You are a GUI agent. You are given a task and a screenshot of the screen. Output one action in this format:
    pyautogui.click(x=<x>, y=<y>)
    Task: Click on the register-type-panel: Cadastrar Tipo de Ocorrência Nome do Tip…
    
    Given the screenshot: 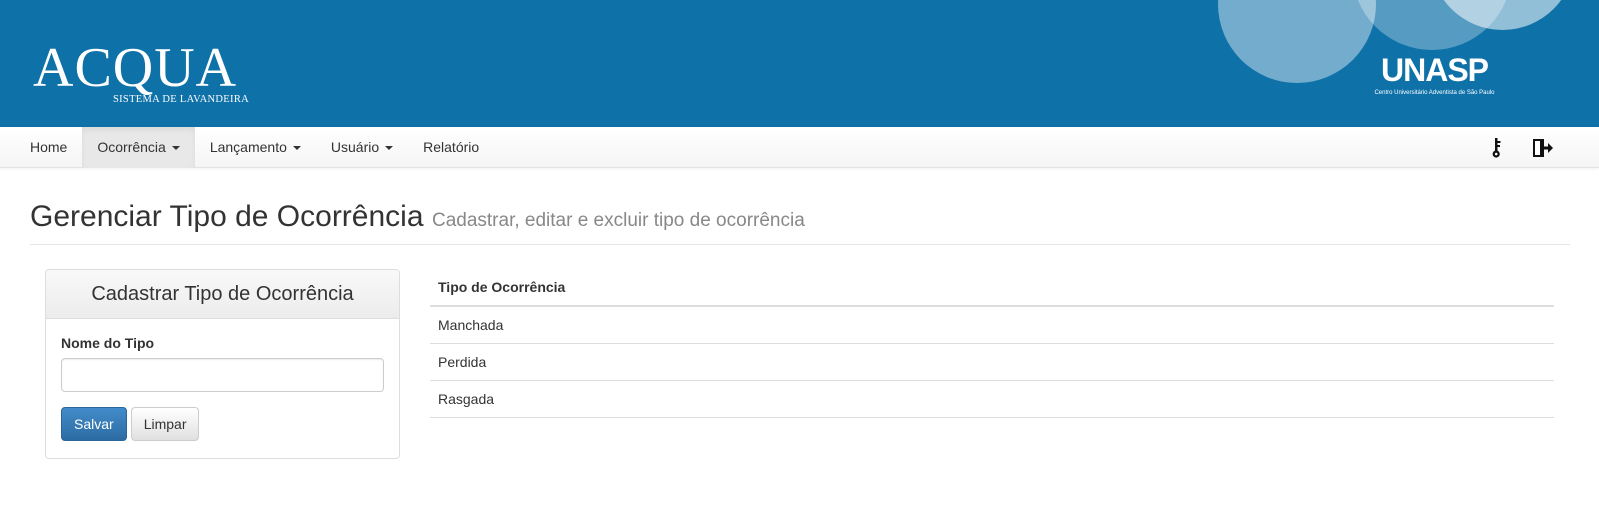 What is the action you would take?
    pyautogui.click(x=222, y=364)
    